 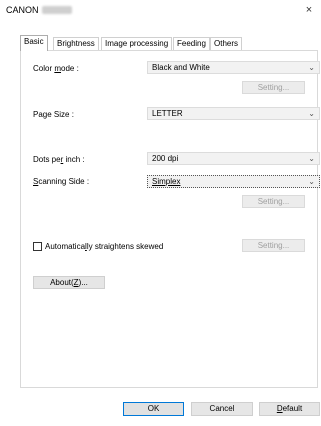 What do you see at coordinates (226, 43) in the screenshot?
I see `tab-others: Others` at bounding box center [226, 43].